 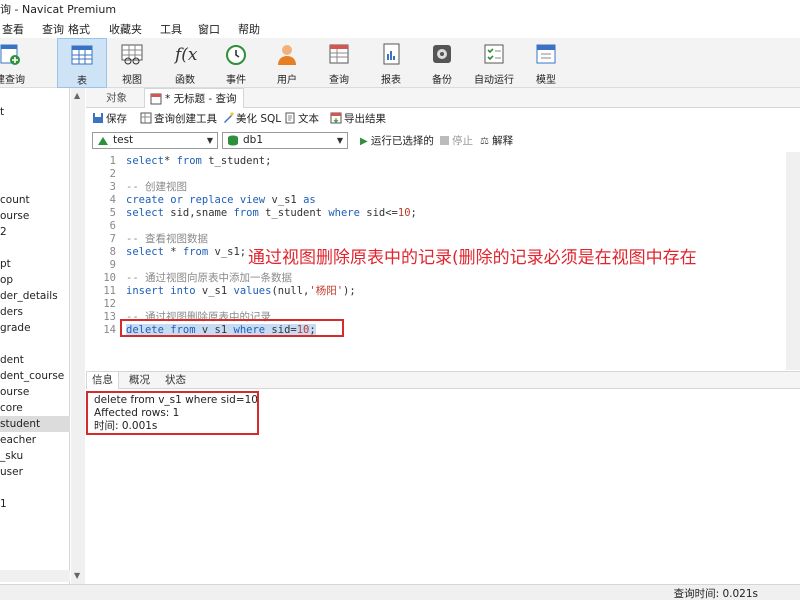 I want to click on run-selected-button: ▶ 运行已选择的, so click(x=397, y=141).